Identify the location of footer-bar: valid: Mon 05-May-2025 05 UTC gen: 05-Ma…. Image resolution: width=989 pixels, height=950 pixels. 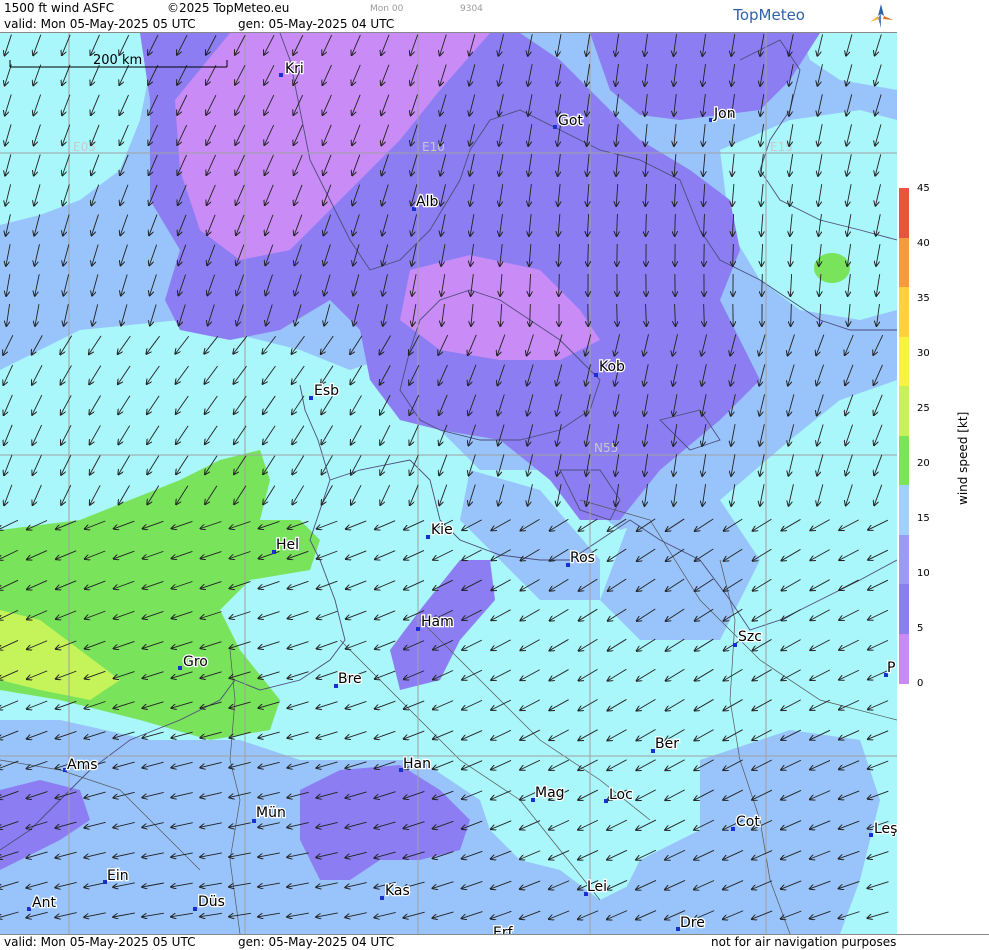
(494, 942).